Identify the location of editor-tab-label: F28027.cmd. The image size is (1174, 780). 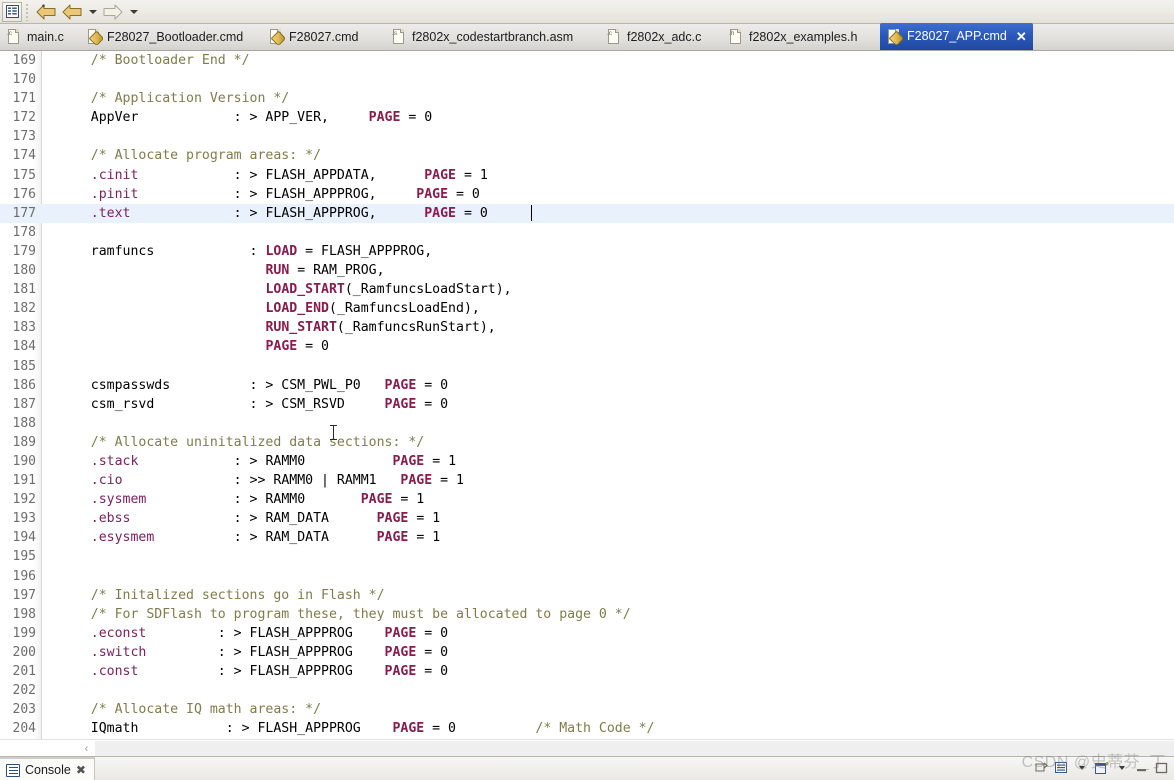
(324, 36).